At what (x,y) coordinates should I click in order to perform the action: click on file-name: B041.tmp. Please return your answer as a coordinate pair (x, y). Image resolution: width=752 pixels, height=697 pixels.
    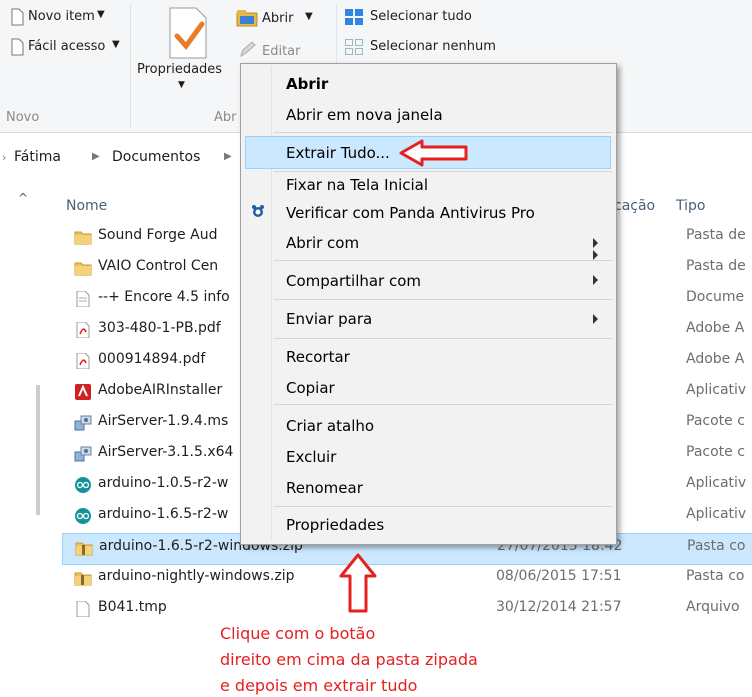
    Looking at the image, I should click on (132, 607).